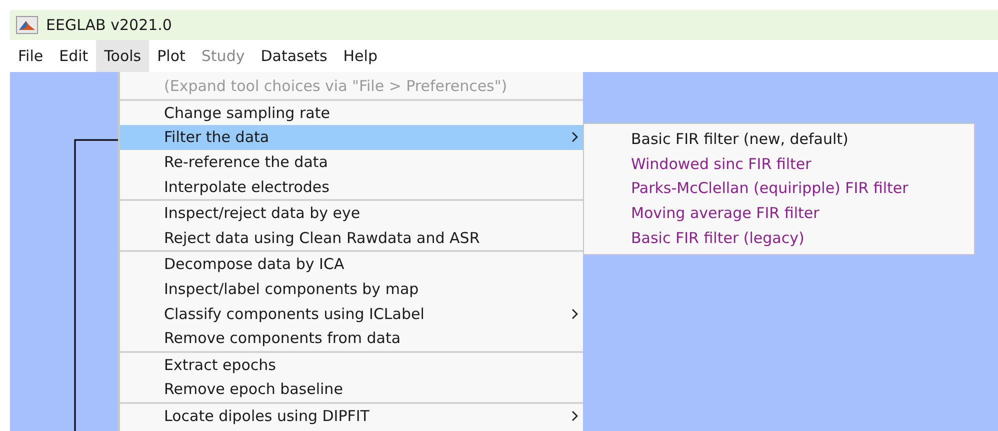  What do you see at coordinates (171, 56) in the screenshot?
I see `menu-item: Plot` at bounding box center [171, 56].